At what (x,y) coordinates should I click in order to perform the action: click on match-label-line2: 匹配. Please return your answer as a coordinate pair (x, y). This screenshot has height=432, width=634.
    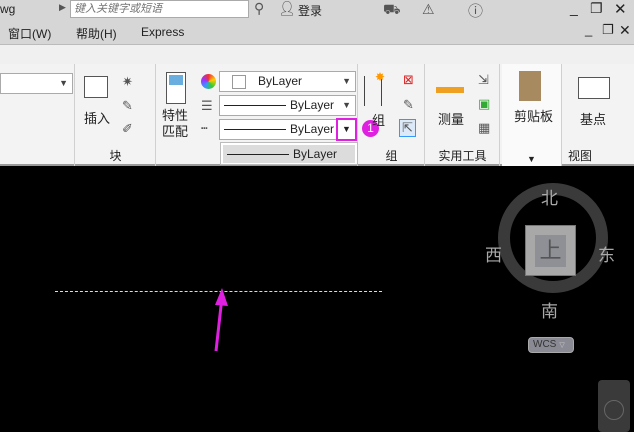
    Looking at the image, I should click on (175, 131).